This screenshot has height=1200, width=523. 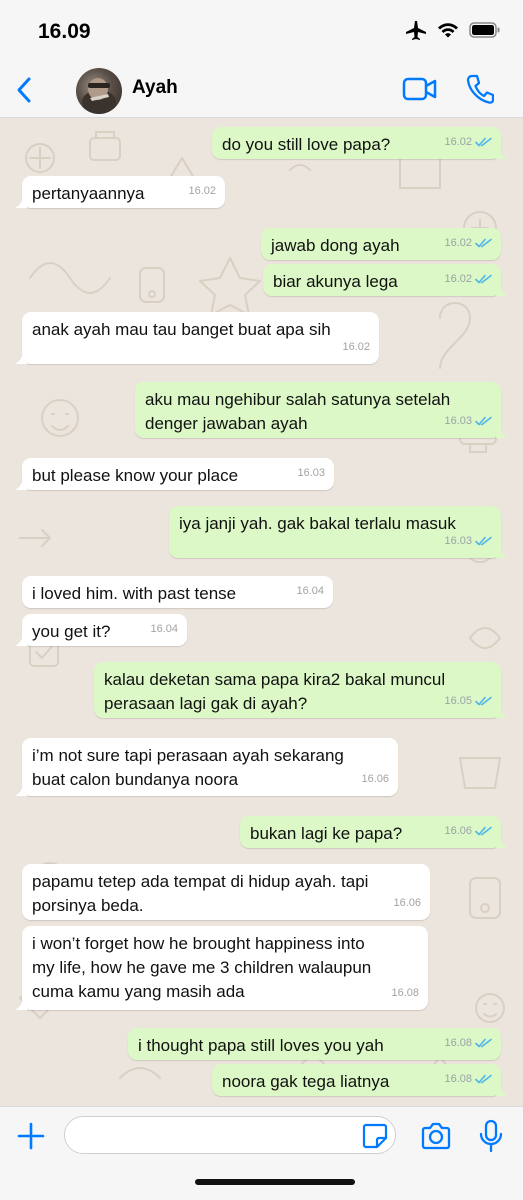 I want to click on battery-icon, so click(x=485, y=32).